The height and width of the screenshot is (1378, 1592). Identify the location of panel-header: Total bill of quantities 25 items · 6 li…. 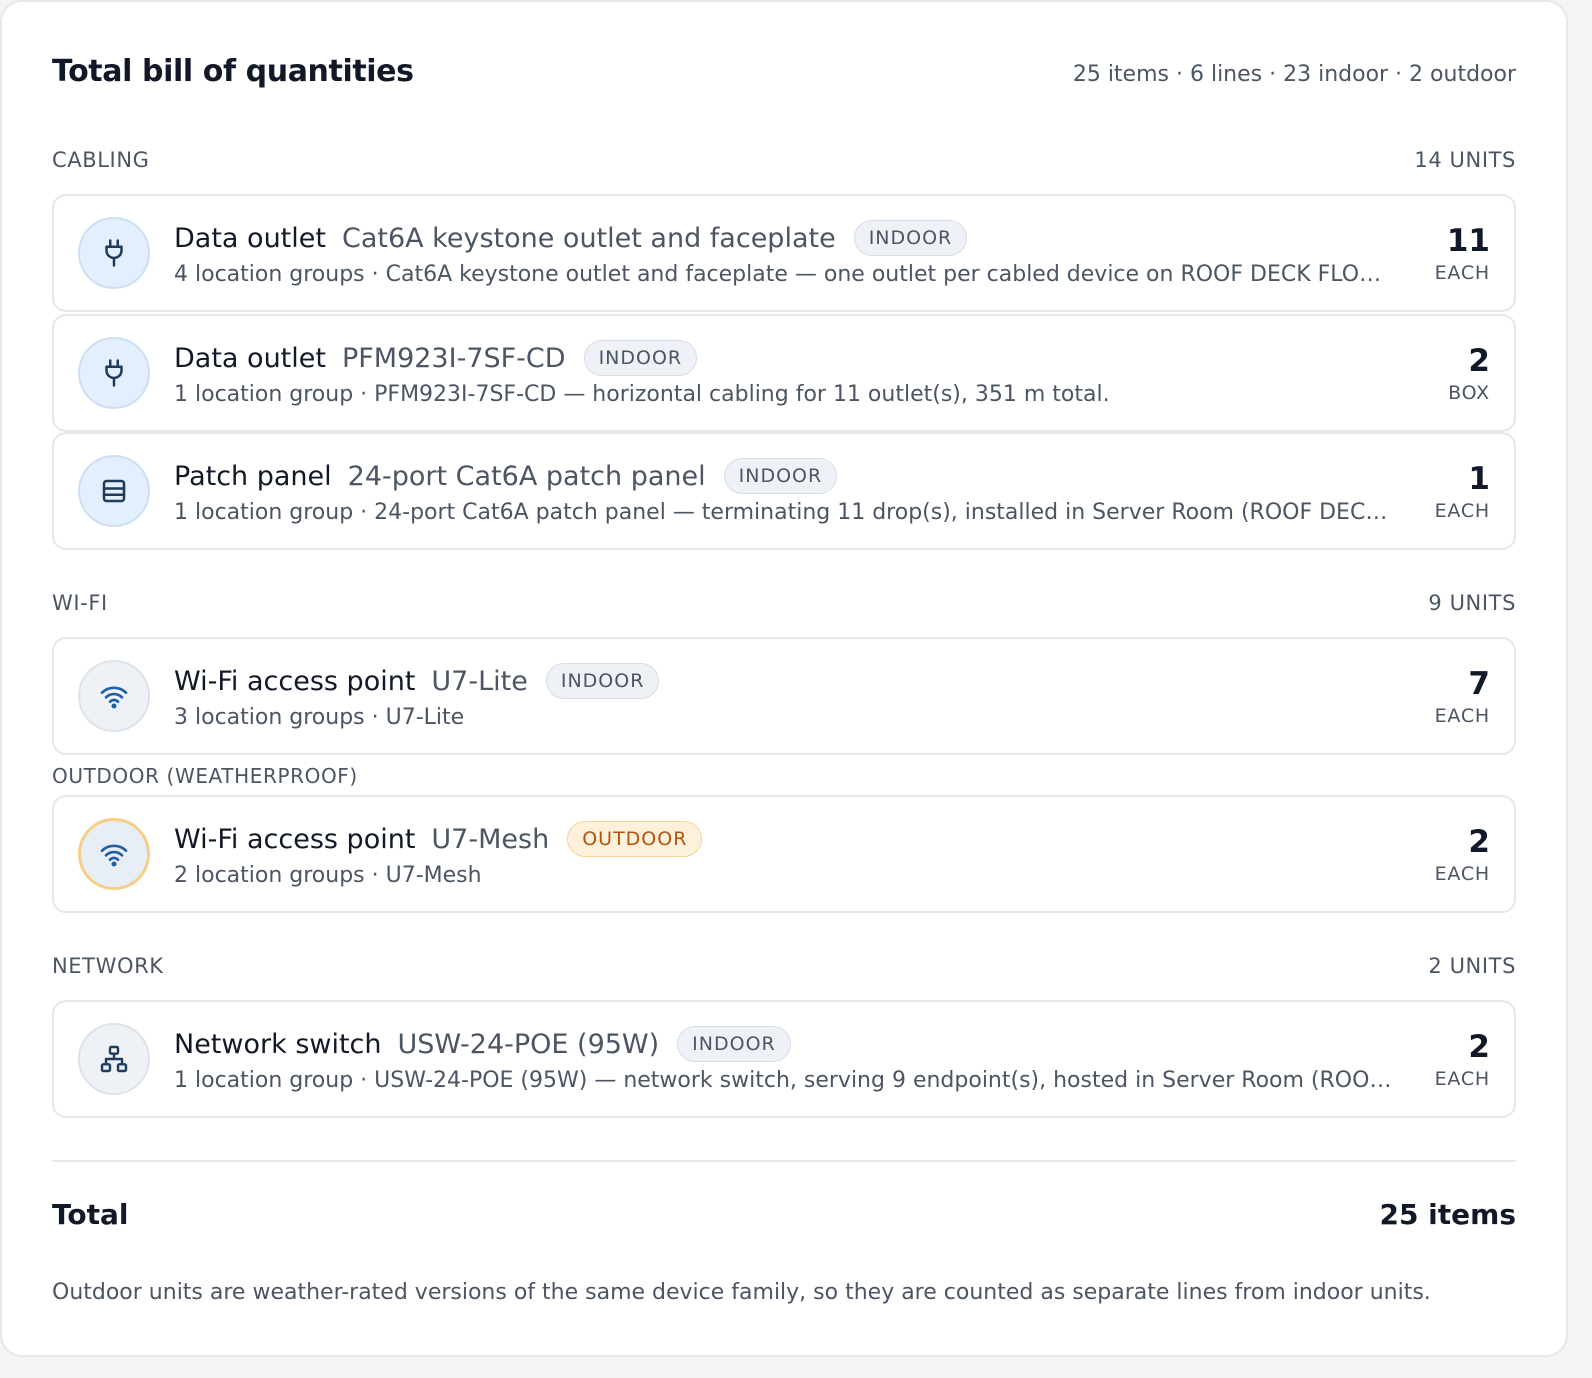
(784, 71).